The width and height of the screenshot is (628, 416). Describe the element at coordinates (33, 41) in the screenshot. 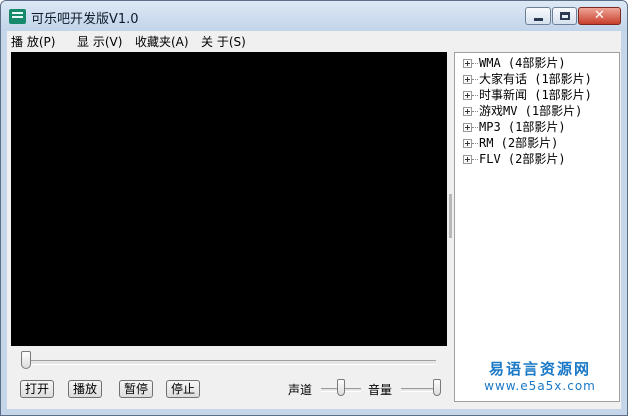

I see `menu-play: 播 放(P)` at that location.